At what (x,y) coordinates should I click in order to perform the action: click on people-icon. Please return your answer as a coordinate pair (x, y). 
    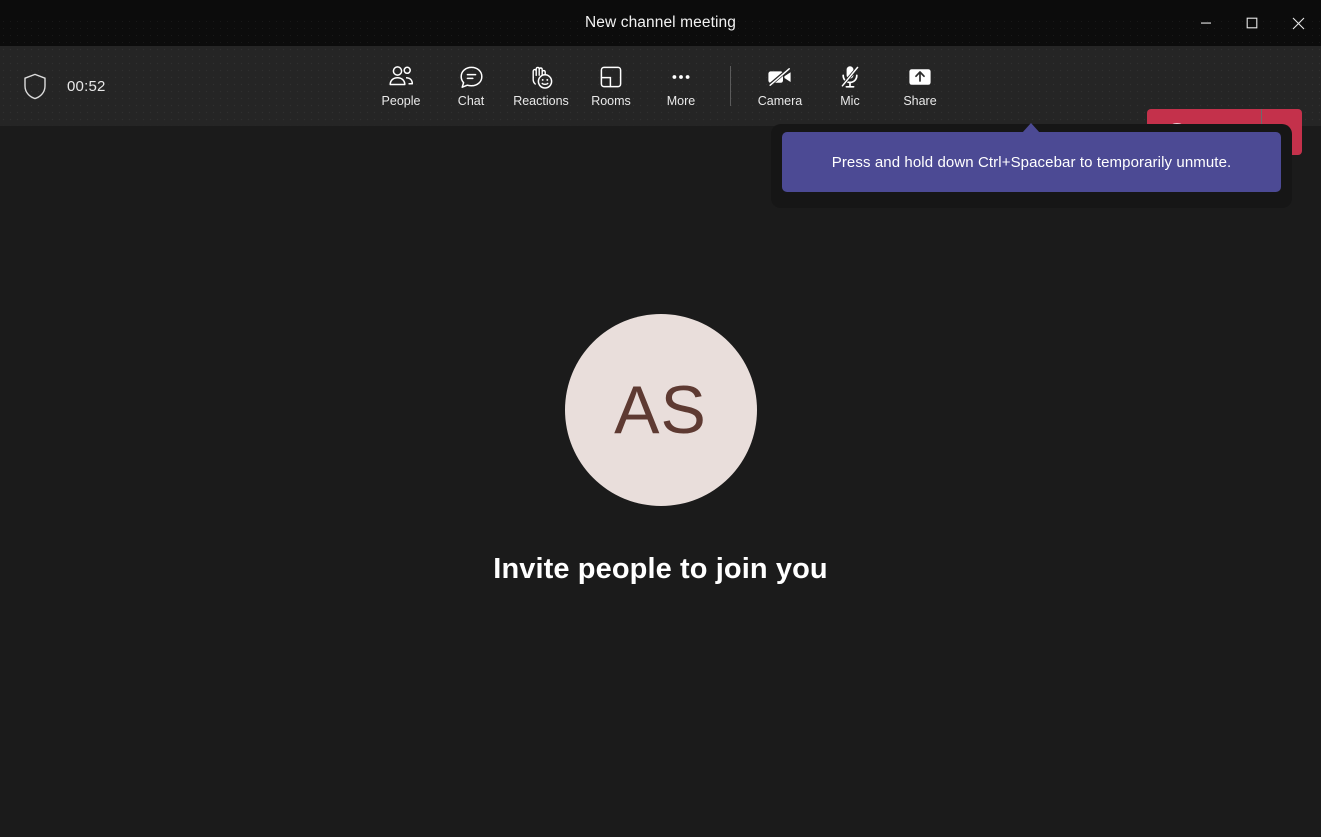
    Looking at the image, I should click on (401, 77).